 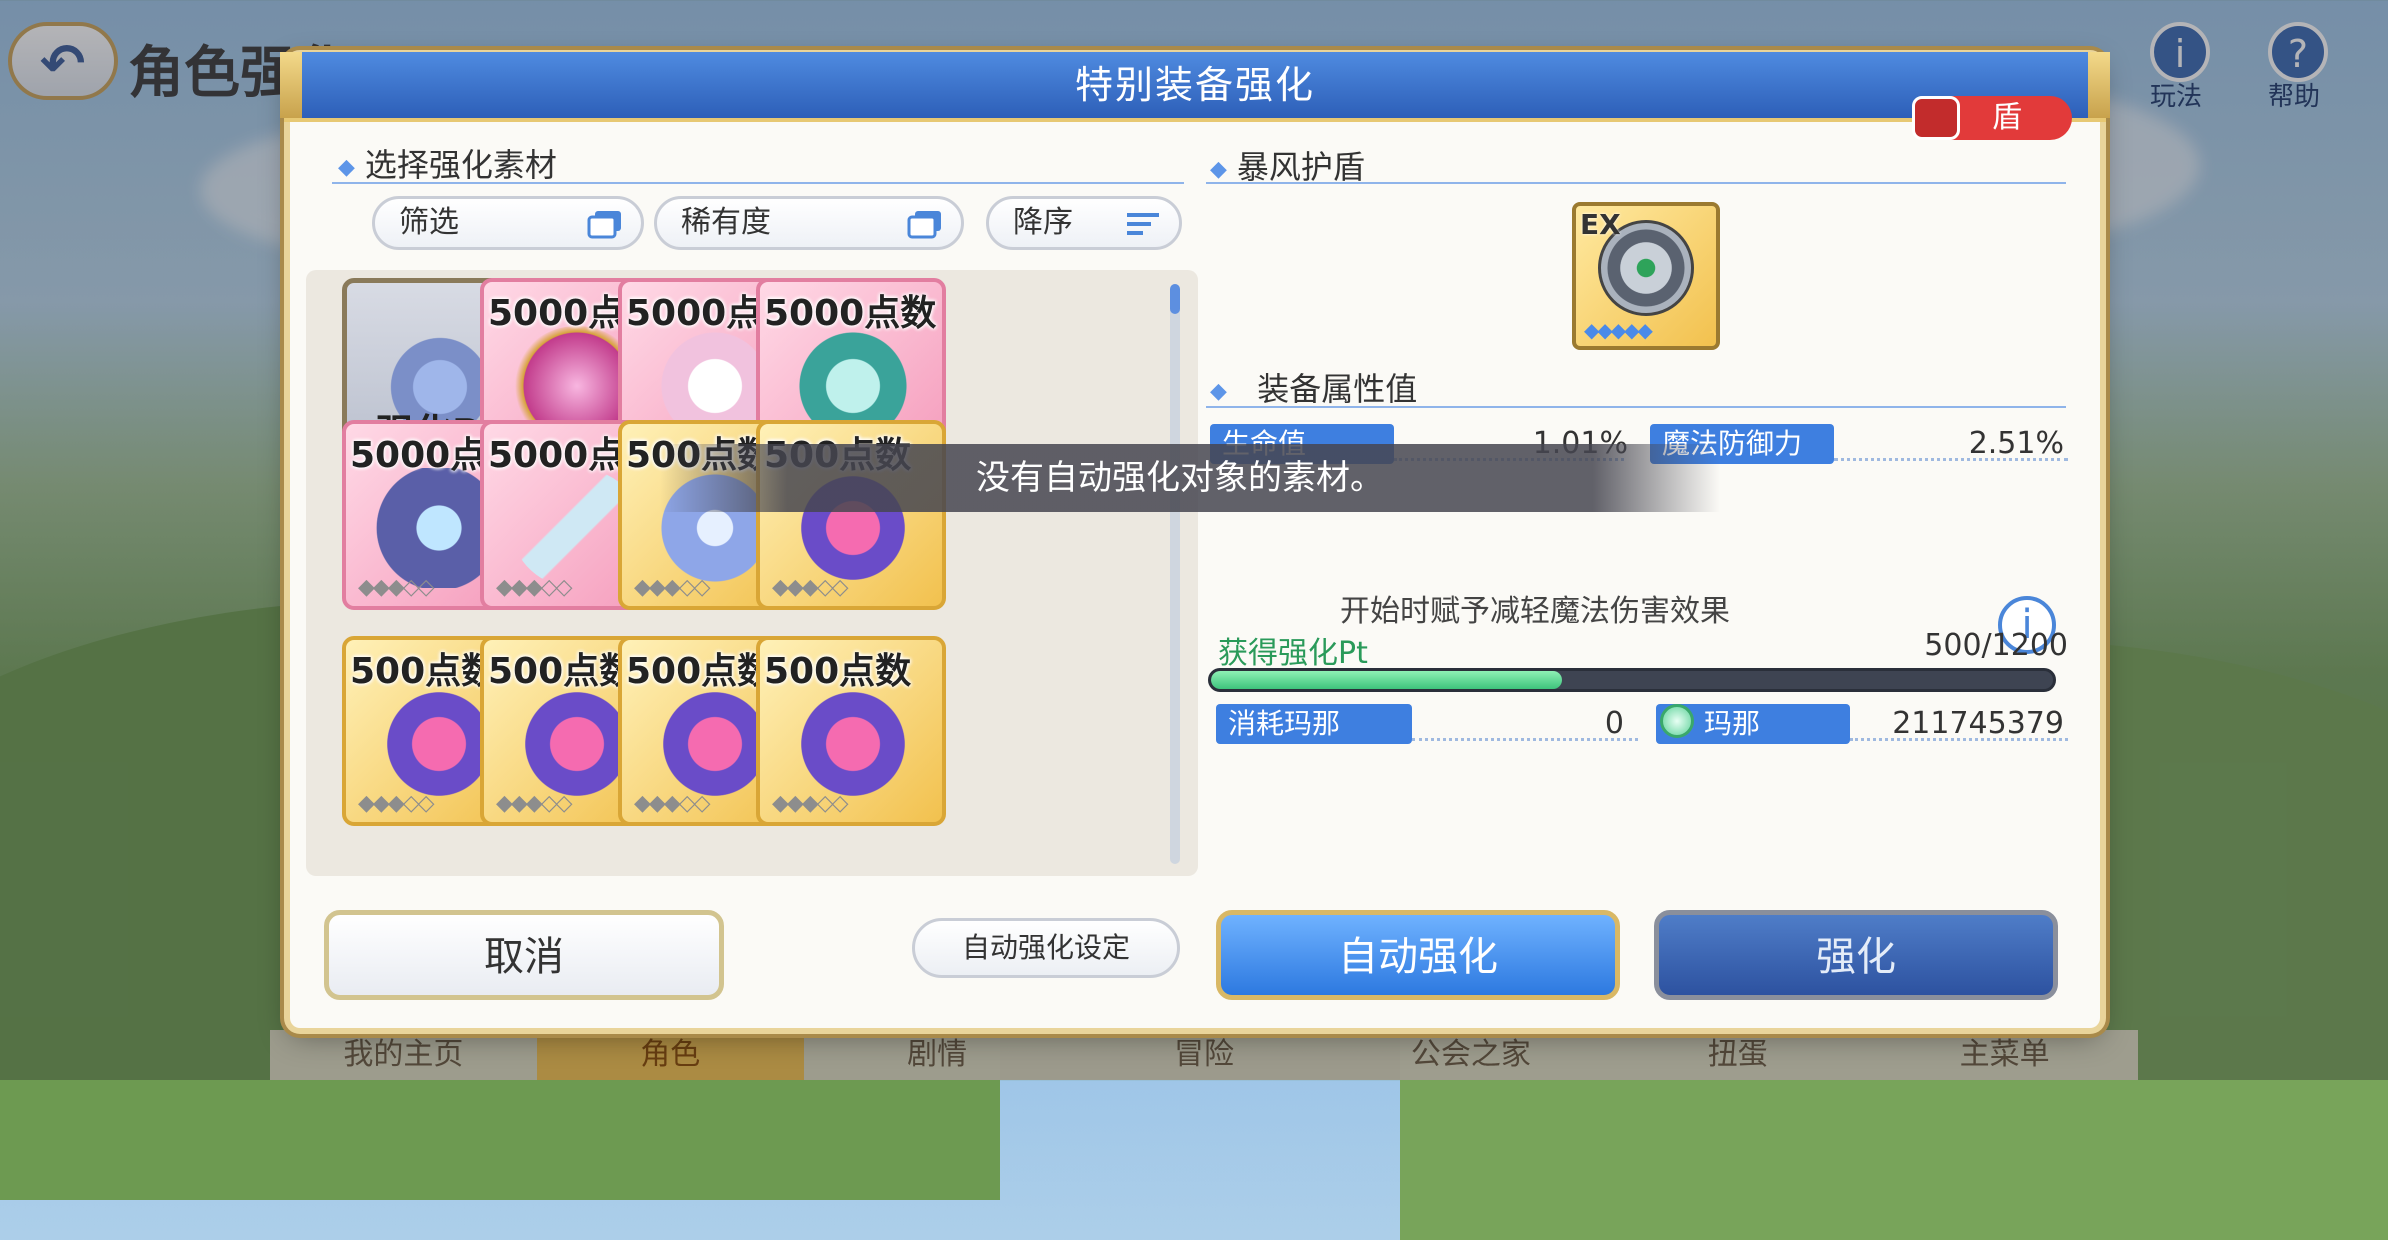 I want to click on material-points: 5000点数, so click(x=850, y=313).